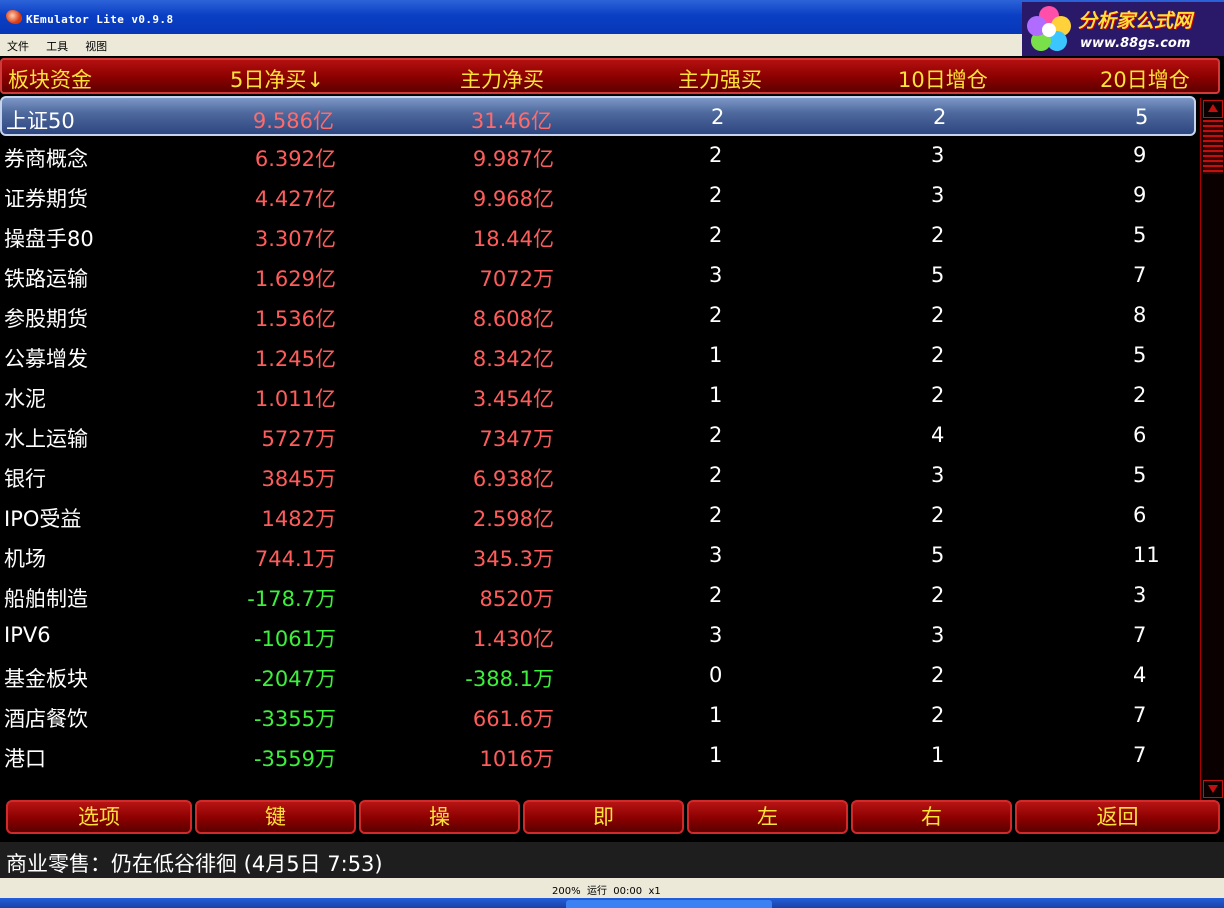 This screenshot has height=908, width=1224. Describe the element at coordinates (513, 199) in the screenshot. I see `main-net-buy: 9.968亿` at that location.